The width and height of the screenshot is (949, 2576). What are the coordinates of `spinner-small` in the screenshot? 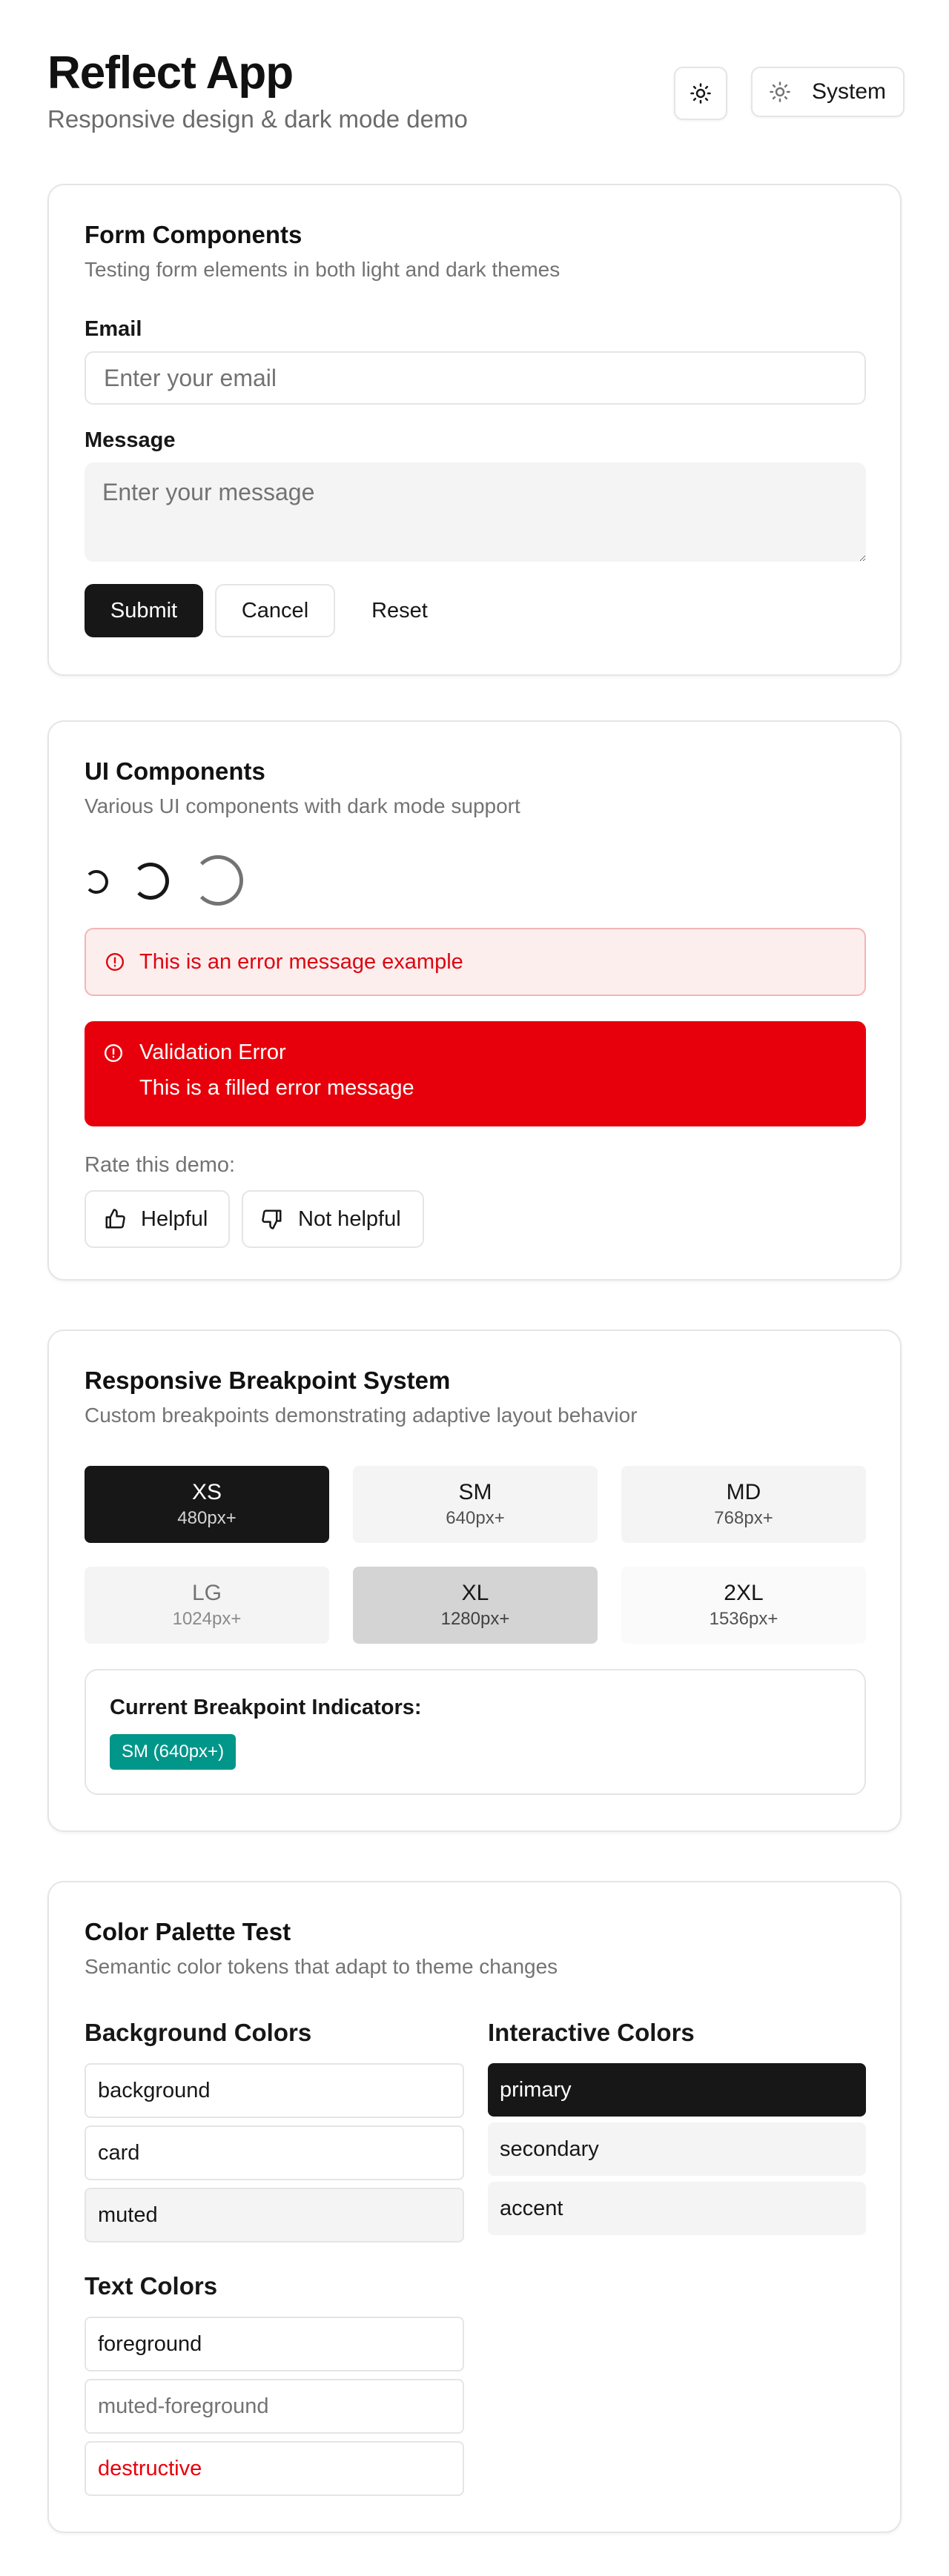 It's located at (97, 882).